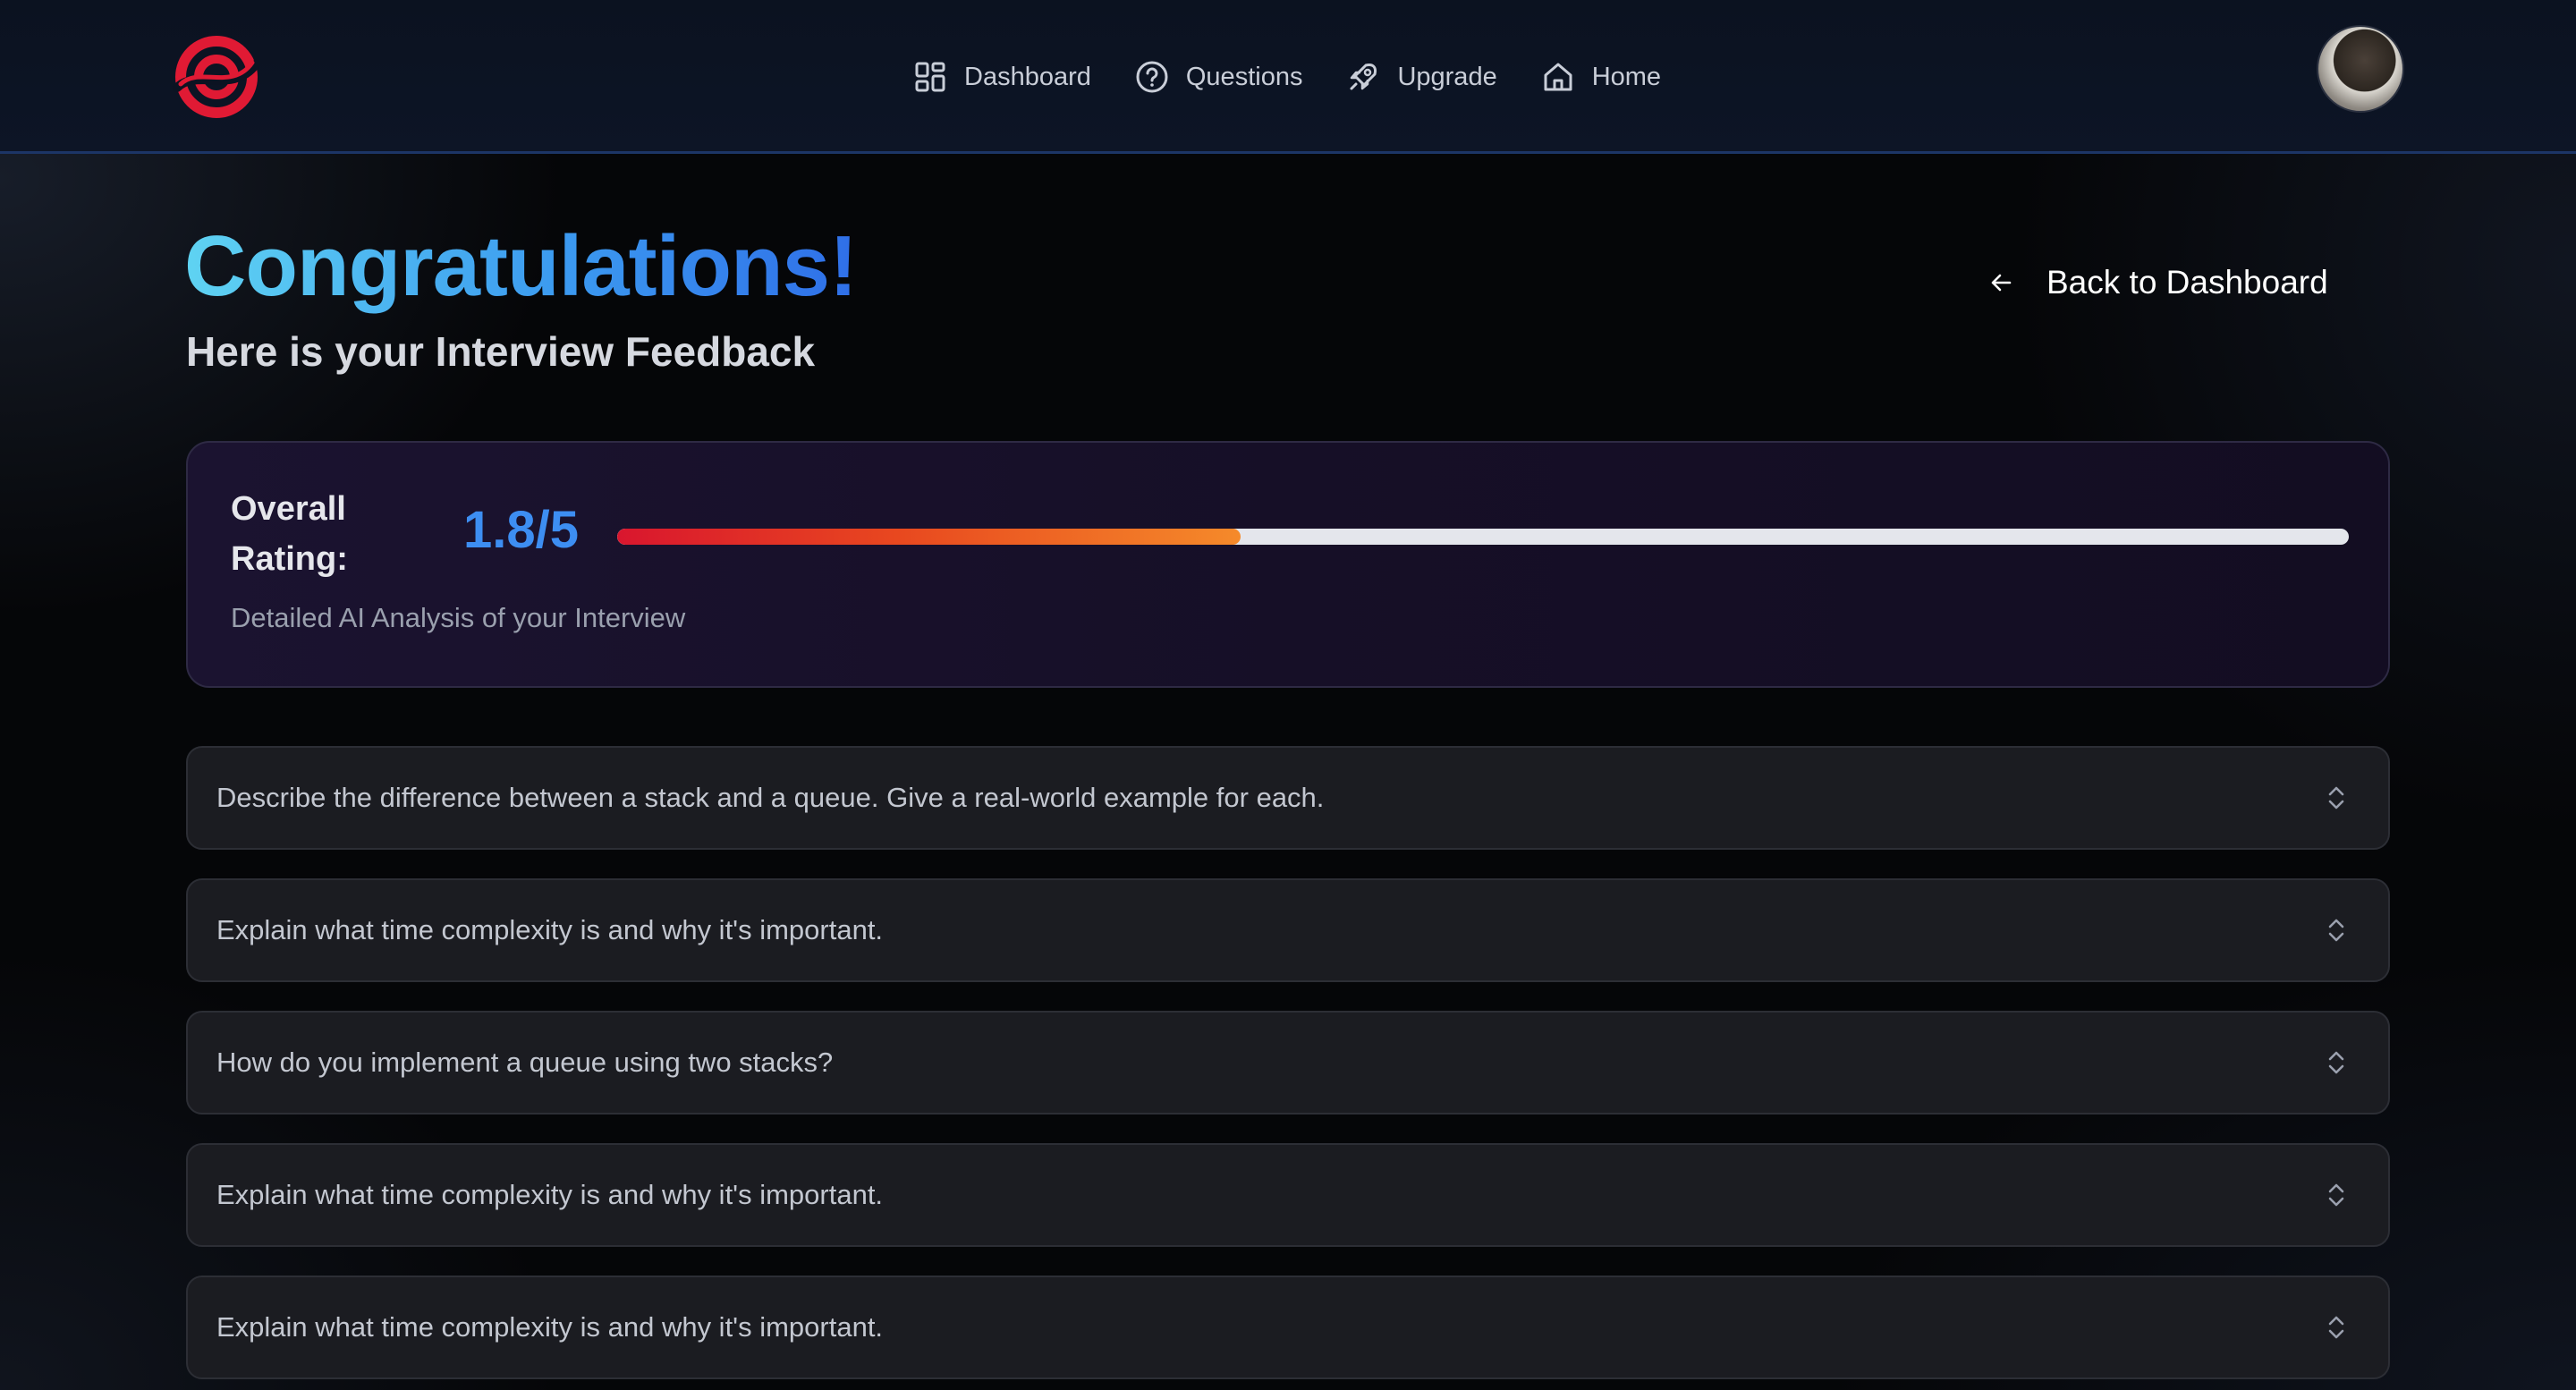 The image size is (2576, 1390). Describe the element at coordinates (930, 77) in the screenshot. I see `dashboard-grid-icon` at that location.